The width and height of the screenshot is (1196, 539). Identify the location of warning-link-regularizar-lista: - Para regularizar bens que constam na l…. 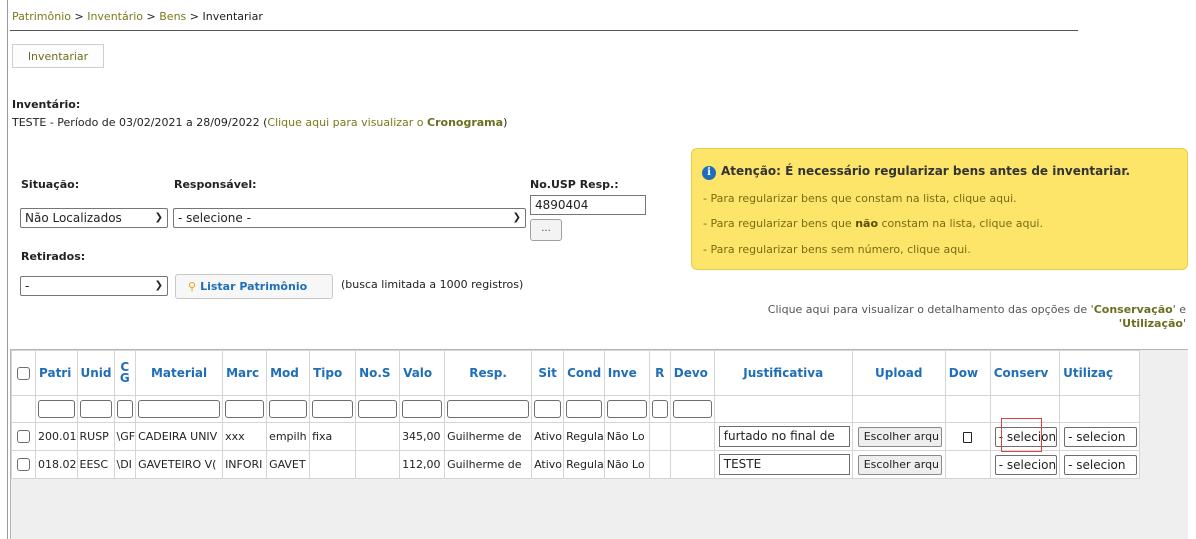
(860, 198).